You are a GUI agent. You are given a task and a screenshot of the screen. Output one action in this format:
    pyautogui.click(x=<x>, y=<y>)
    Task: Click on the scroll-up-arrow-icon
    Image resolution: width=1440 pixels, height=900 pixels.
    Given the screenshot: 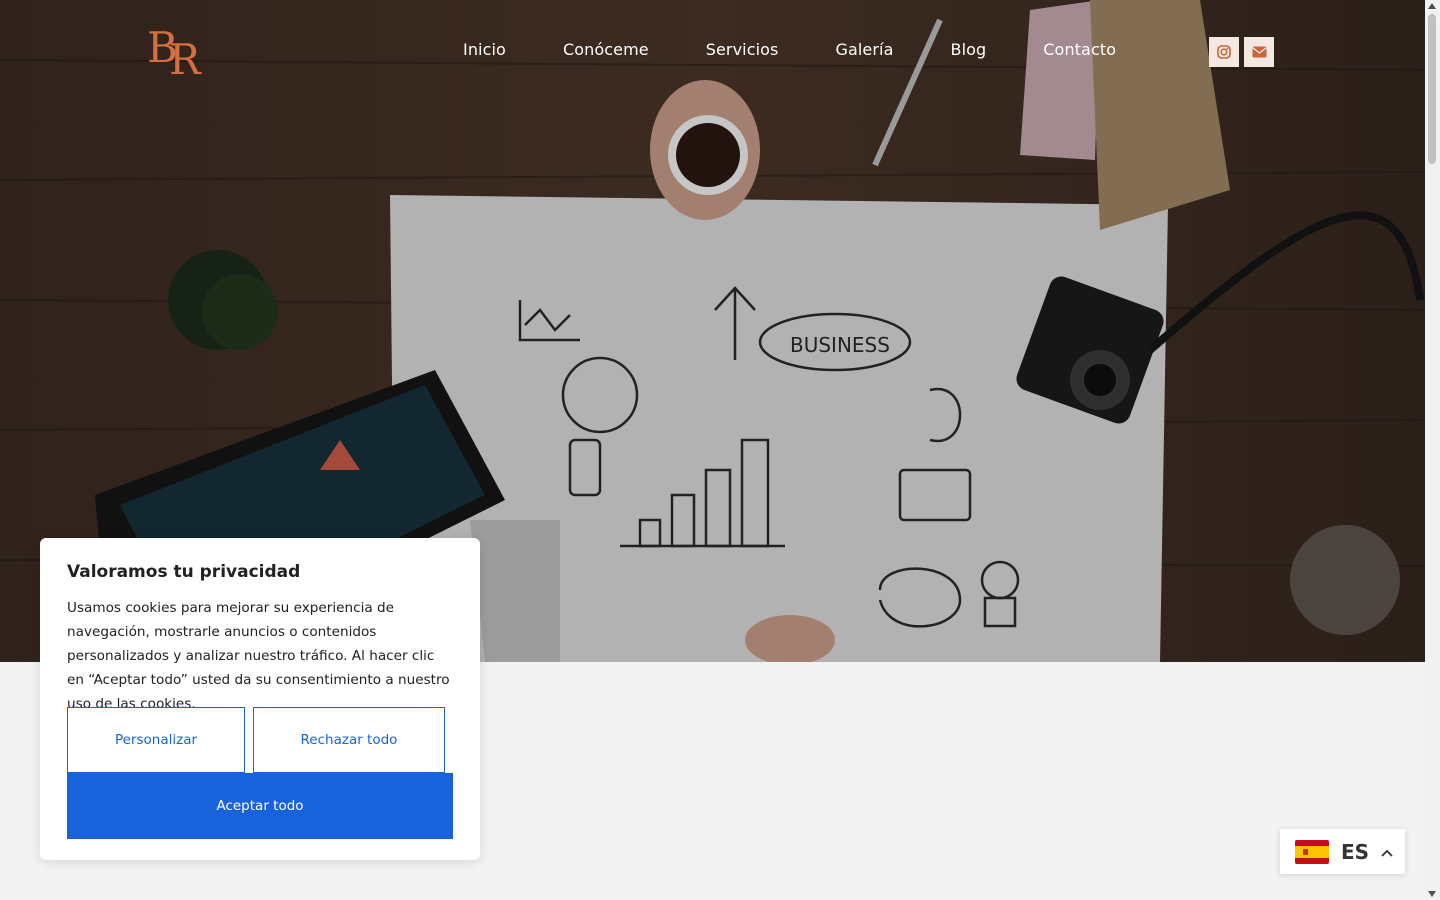 What is the action you would take?
    pyautogui.click(x=1432, y=6)
    